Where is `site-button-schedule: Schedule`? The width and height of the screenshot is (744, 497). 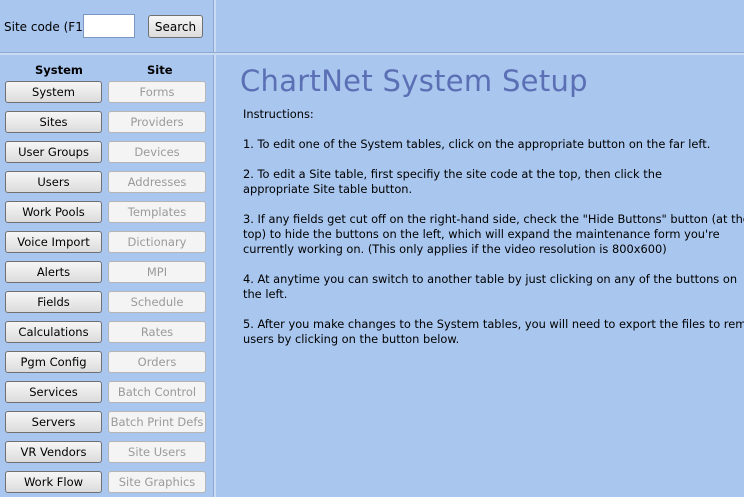
site-button-schedule: Schedule is located at coordinates (157, 302).